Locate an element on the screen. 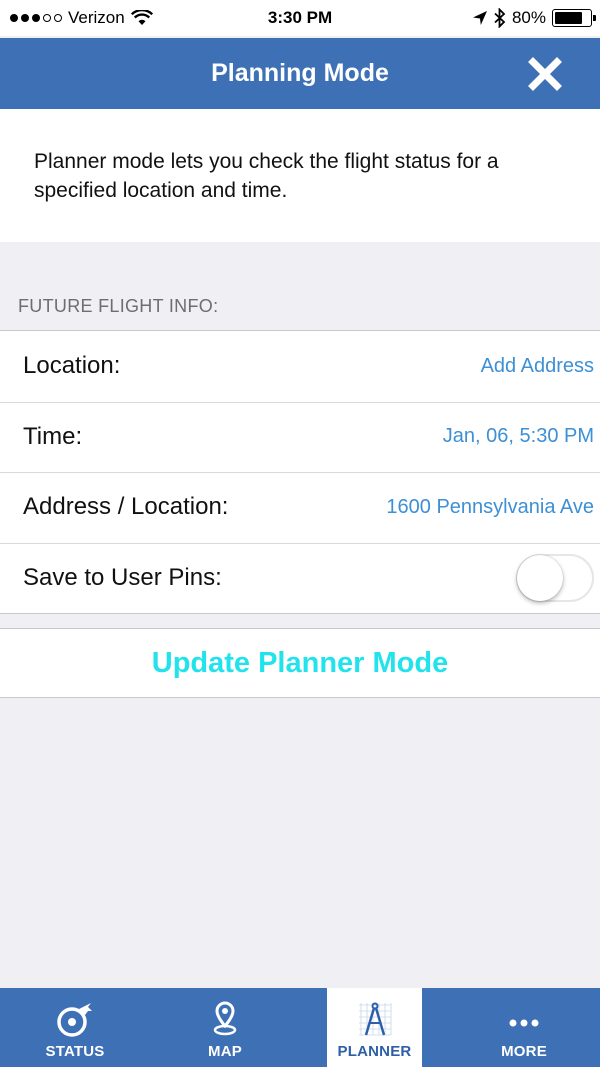  tab-bar: STATUS MAP PLANNER MORE is located at coordinates (300, 1027).